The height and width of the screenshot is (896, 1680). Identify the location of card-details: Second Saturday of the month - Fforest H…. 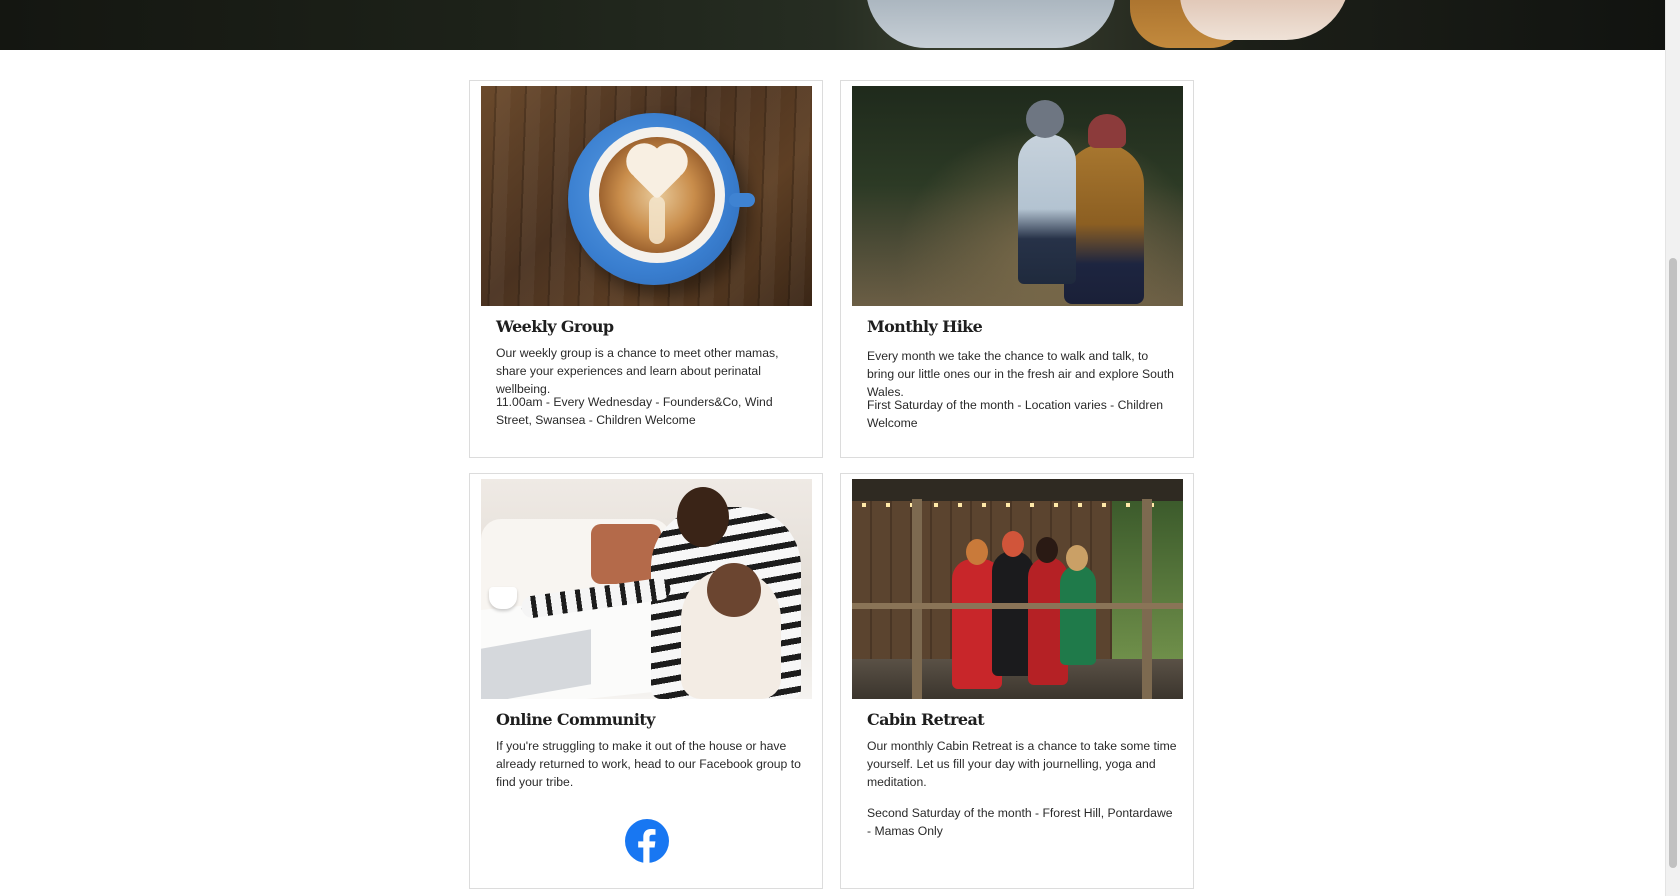
(1020, 822).